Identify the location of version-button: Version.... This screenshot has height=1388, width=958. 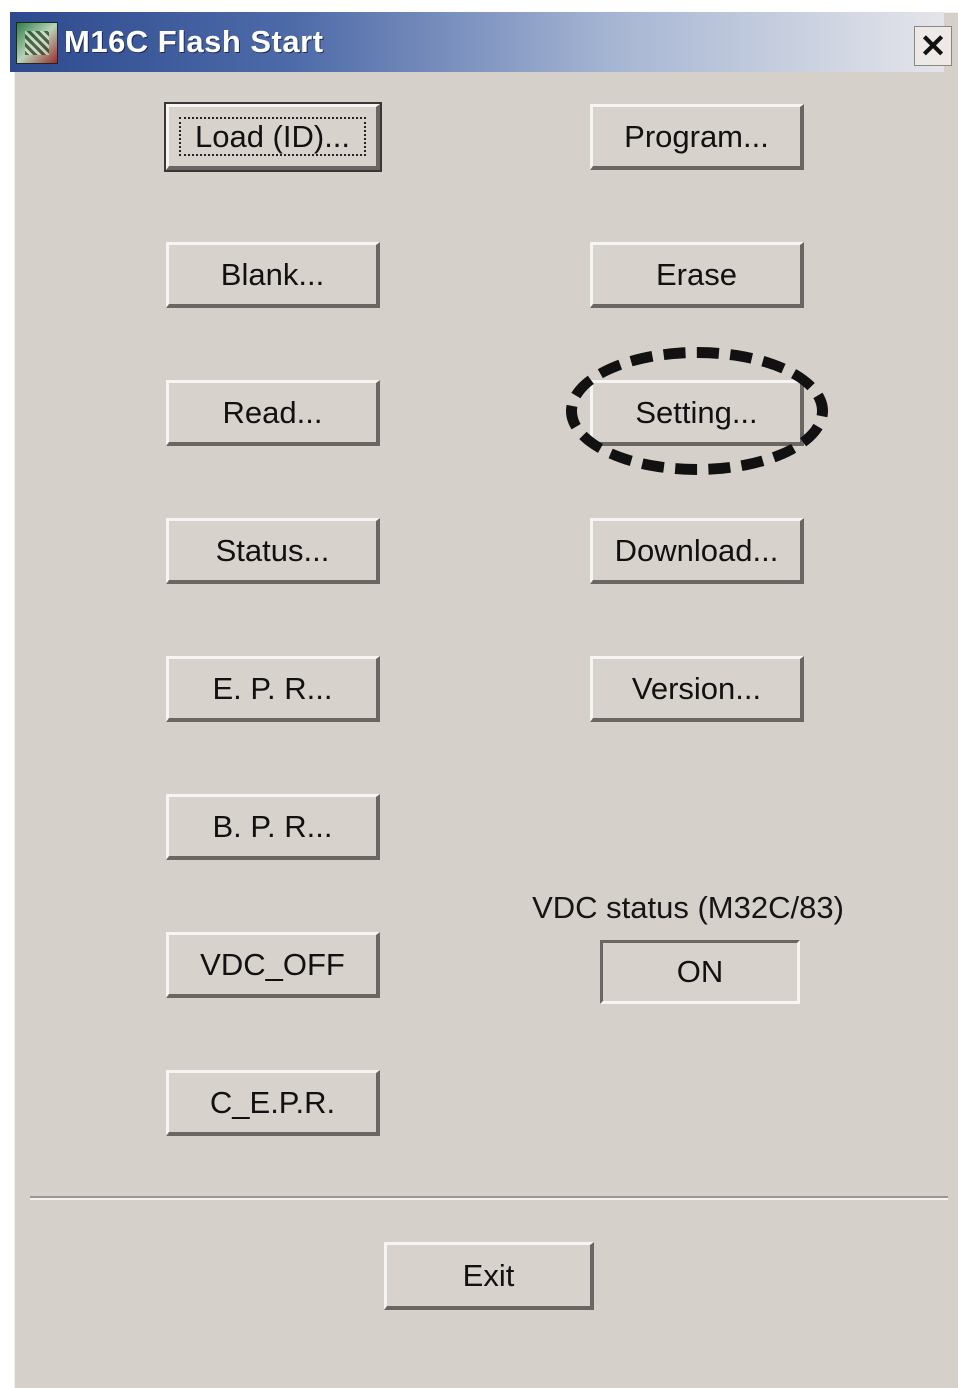
(697, 689).